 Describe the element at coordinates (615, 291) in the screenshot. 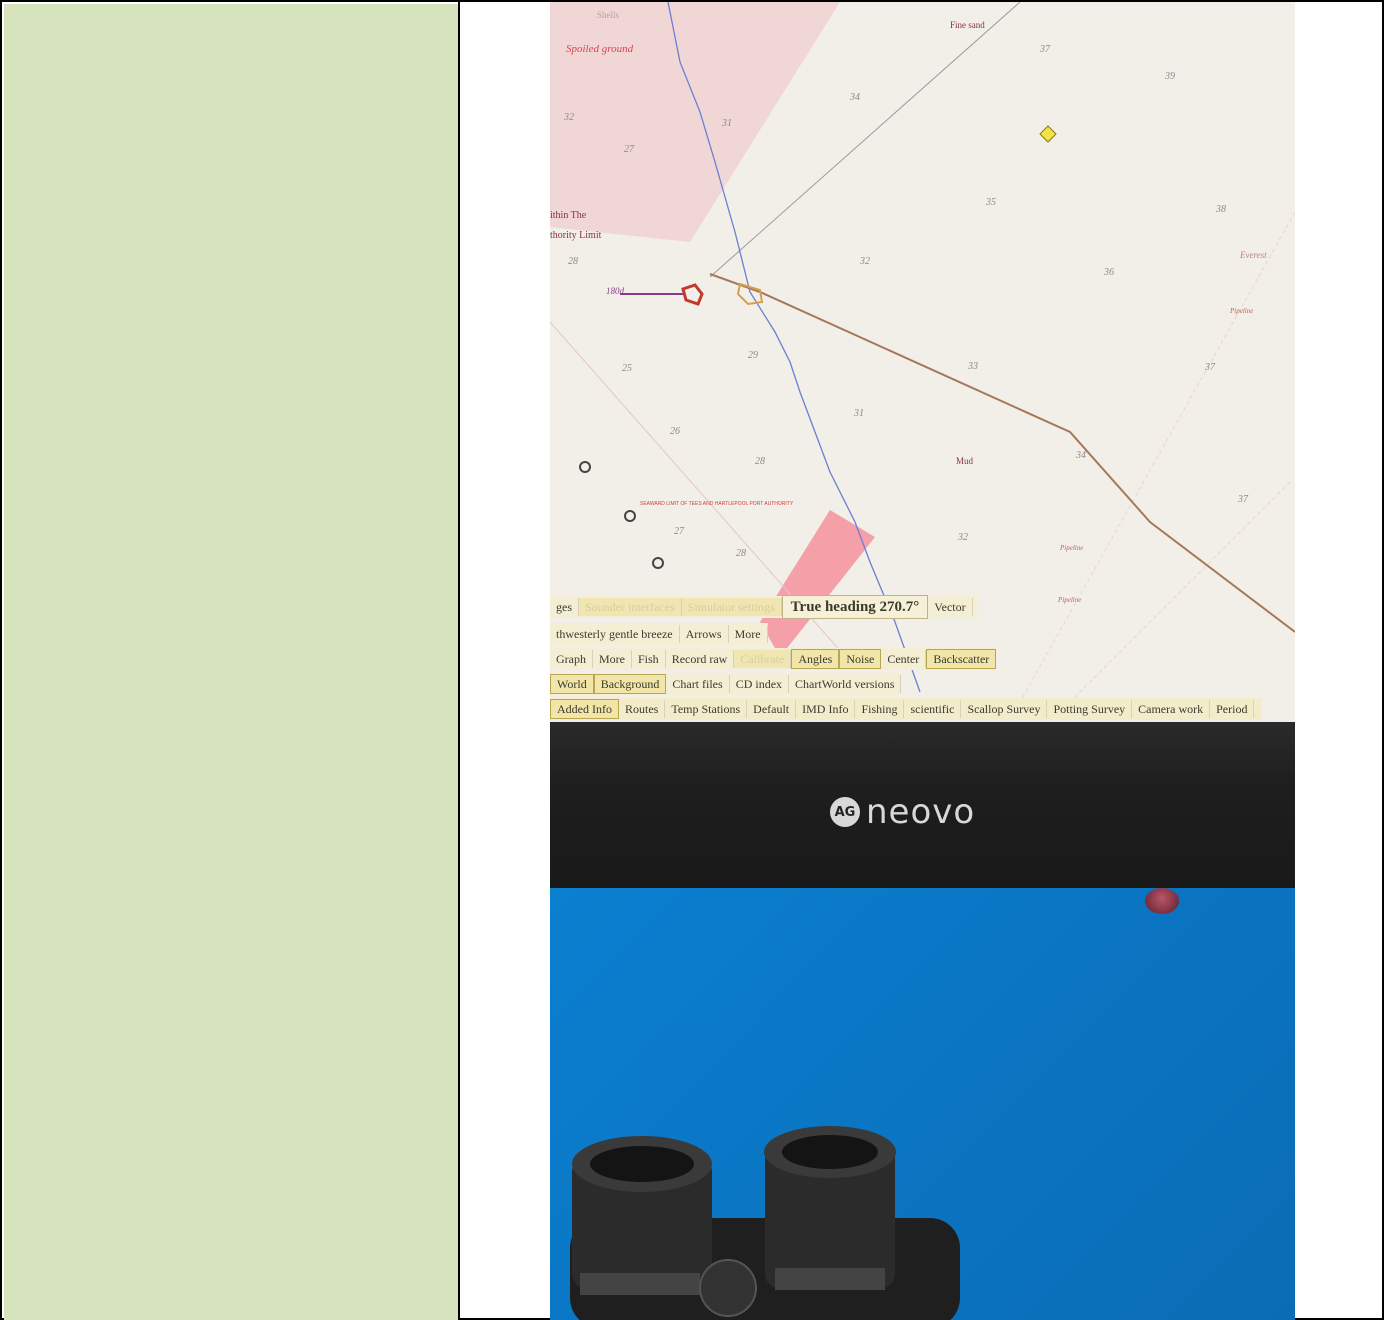

I see `label-vessel-id: 180d` at that location.